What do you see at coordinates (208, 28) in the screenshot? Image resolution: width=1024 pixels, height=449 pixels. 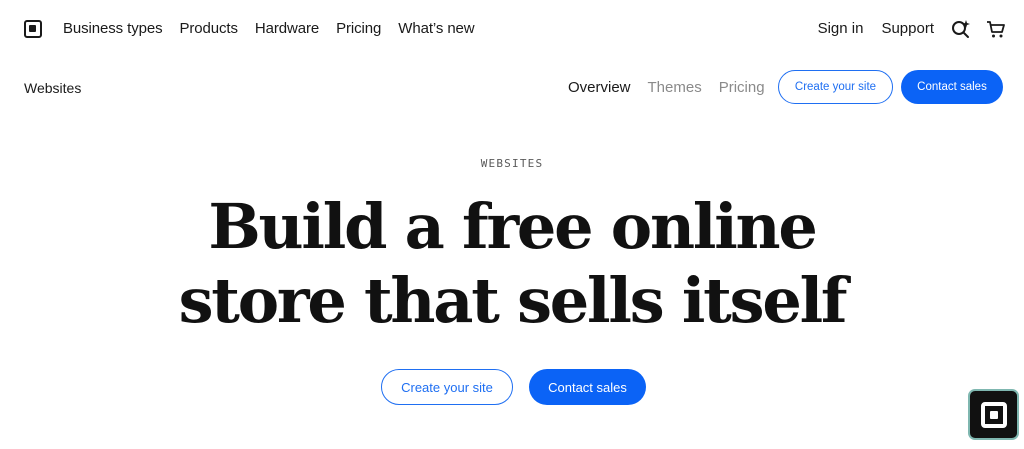 I see `nav-products: Products` at bounding box center [208, 28].